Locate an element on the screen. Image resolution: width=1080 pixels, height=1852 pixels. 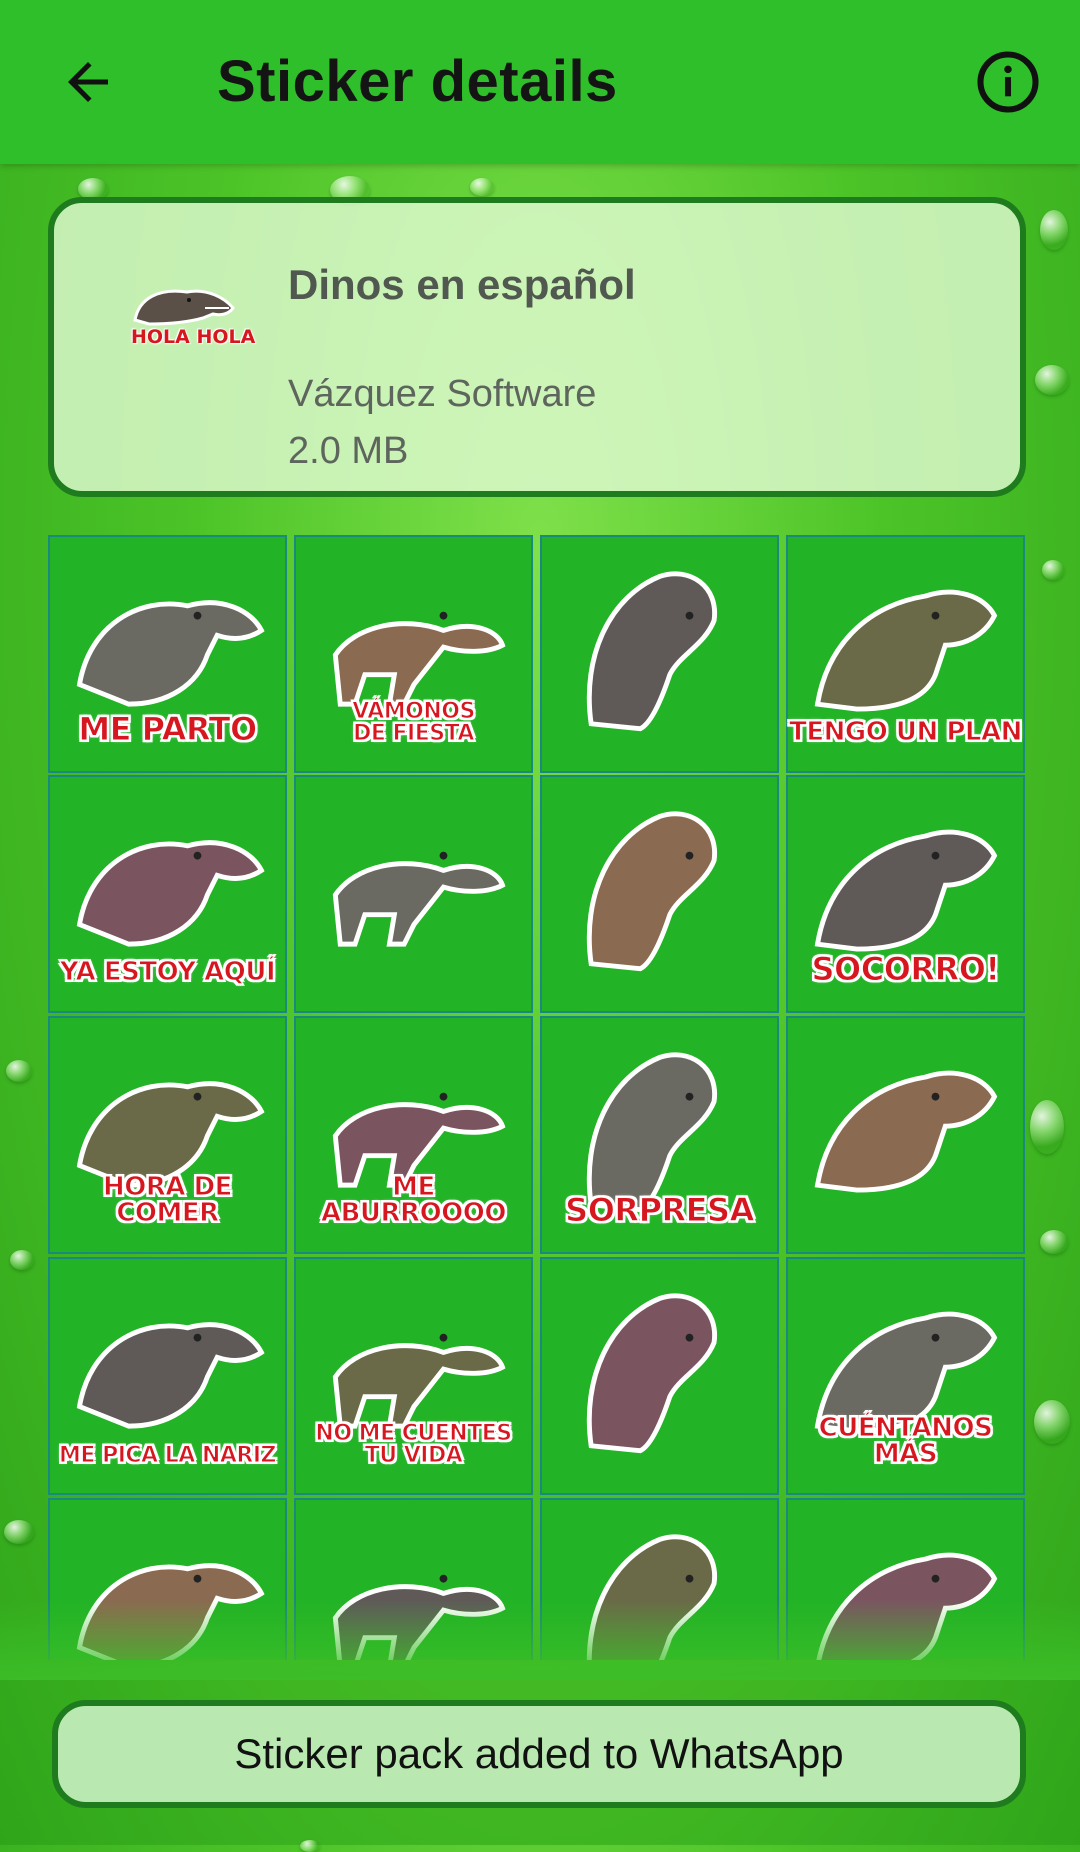
sticker-caption: NO ME CUENTES TU VIDA is located at coordinates (414, 1444).